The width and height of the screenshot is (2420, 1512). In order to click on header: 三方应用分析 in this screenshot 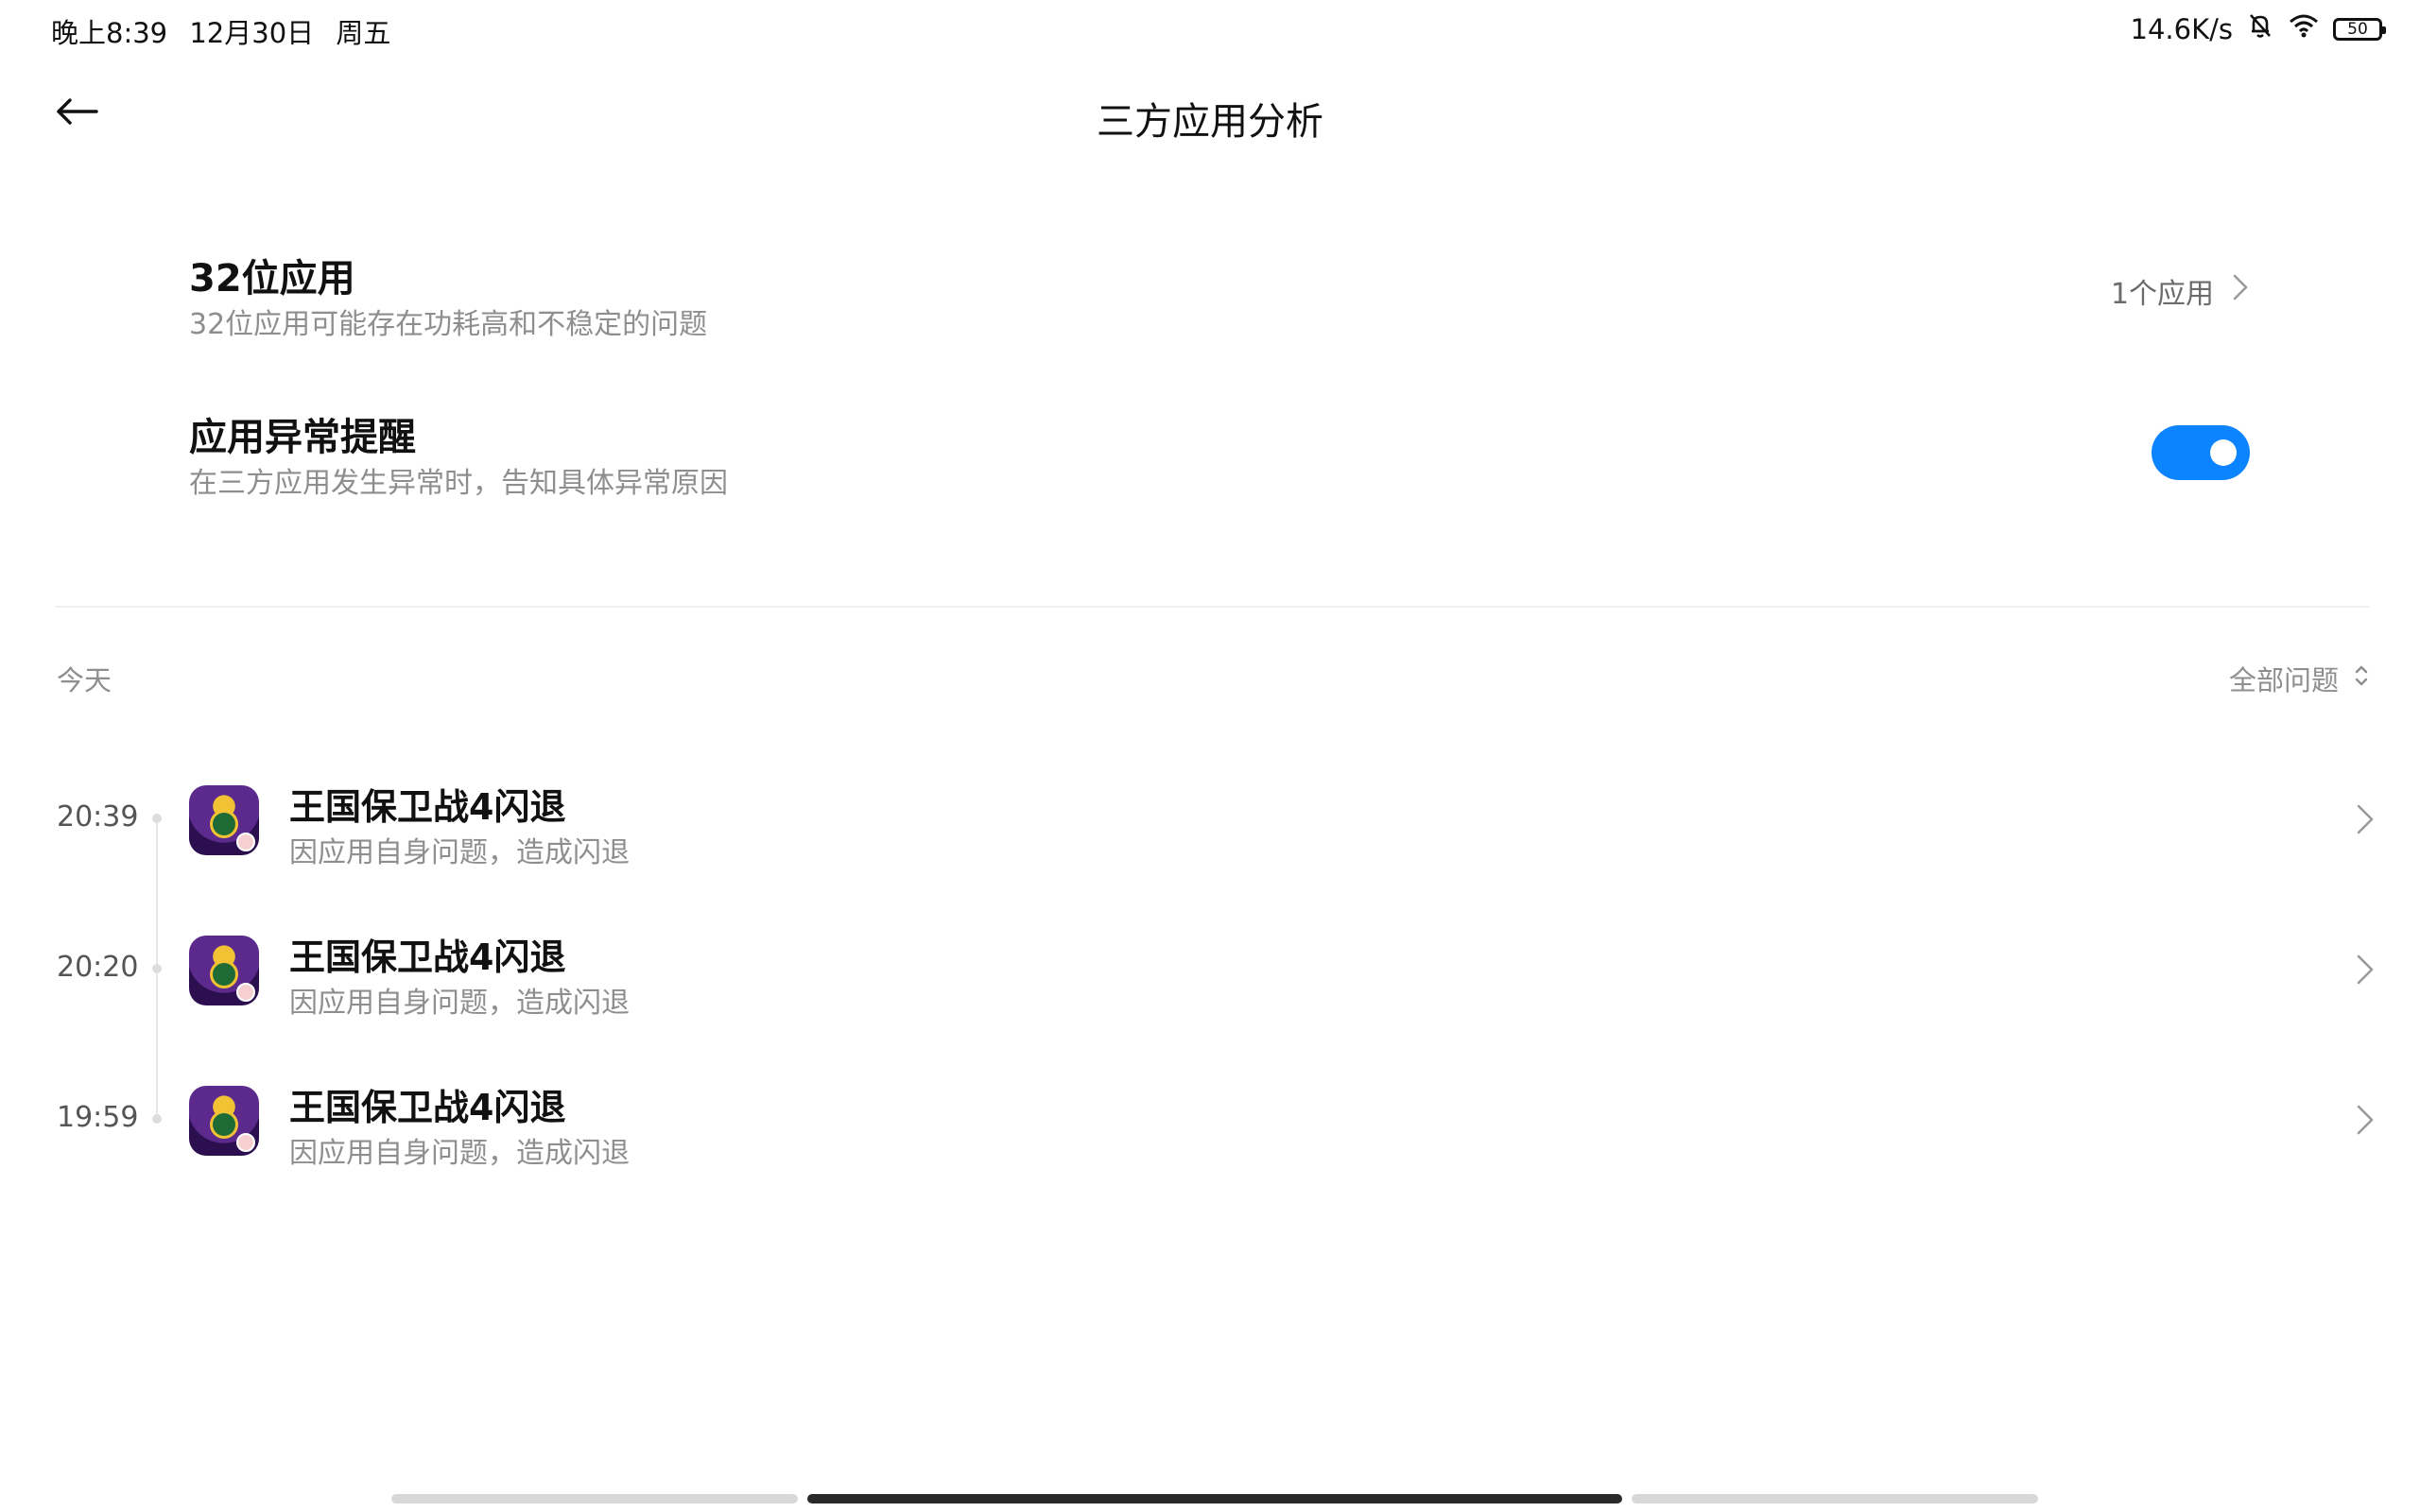, I will do `click(1210, 113)`.